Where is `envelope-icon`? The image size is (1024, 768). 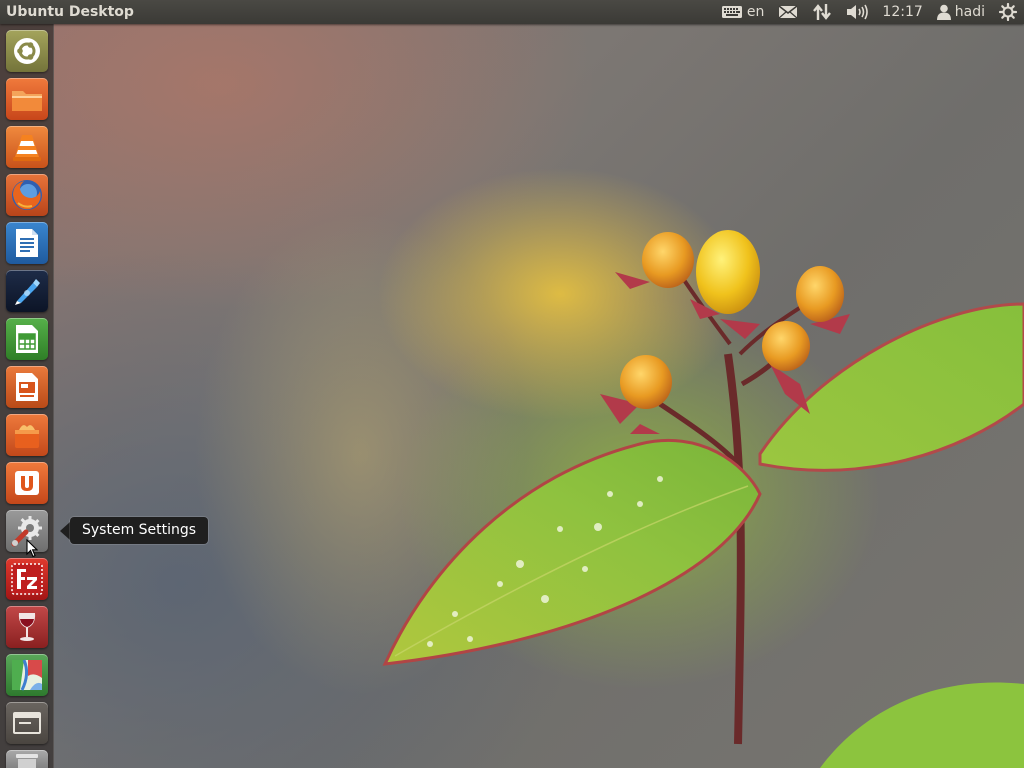
envelope-icon is located at coordinates (788, 12).